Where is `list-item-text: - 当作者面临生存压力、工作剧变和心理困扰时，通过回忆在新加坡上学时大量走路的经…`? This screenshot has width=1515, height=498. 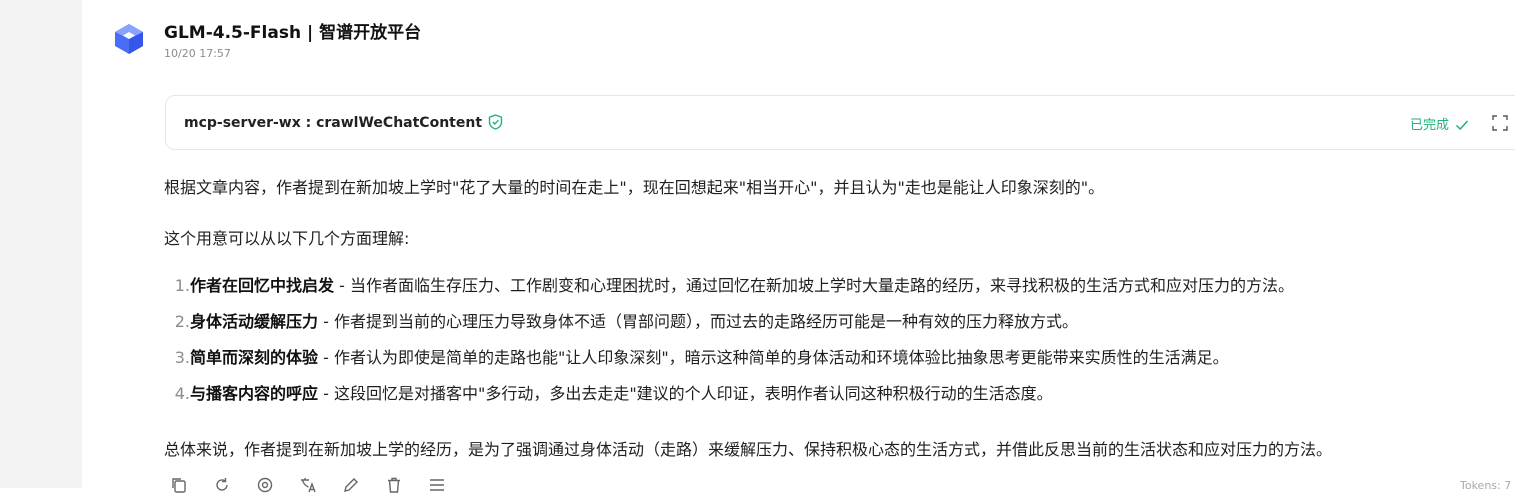 list-item-text: - 当作者面临生存压力、工作剧变和心理困扰时，通过回忆在新加坡上学时大量走路的经… is located at coordinates (814, 285).